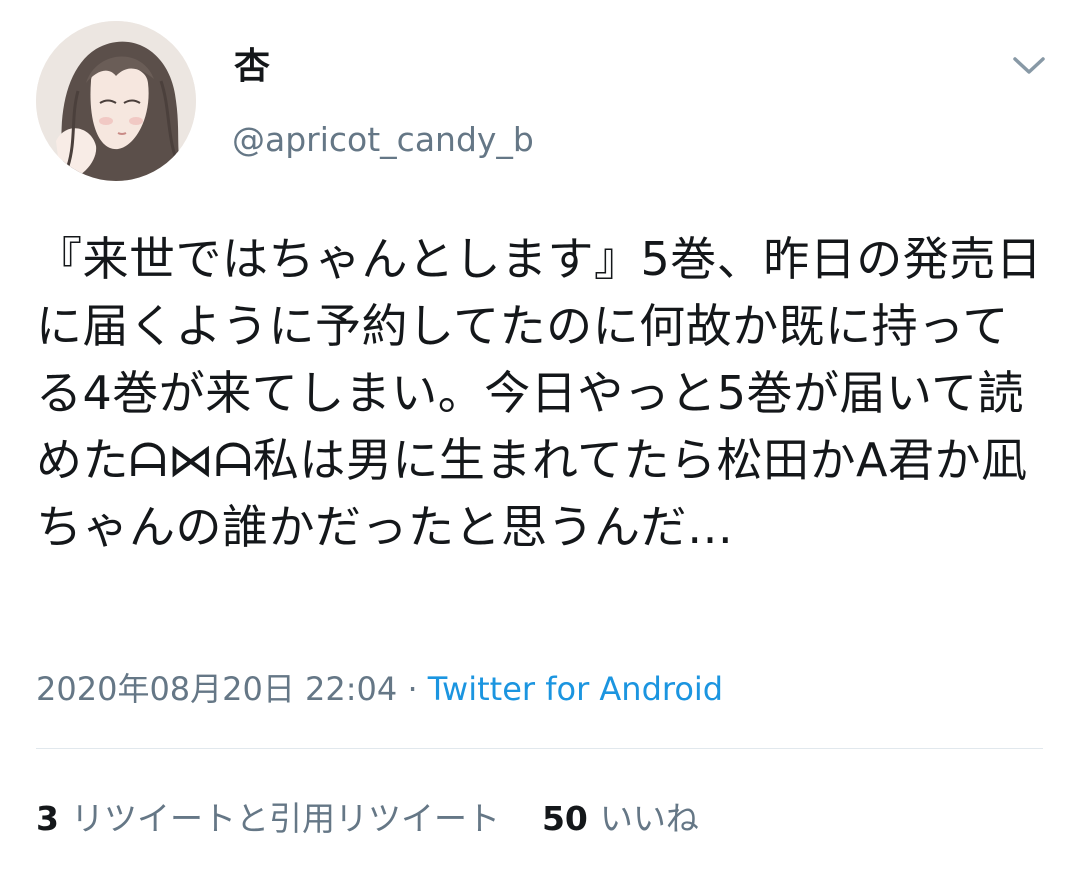  I want to click on likes-stat: 50 いいね, so click(620, 819).